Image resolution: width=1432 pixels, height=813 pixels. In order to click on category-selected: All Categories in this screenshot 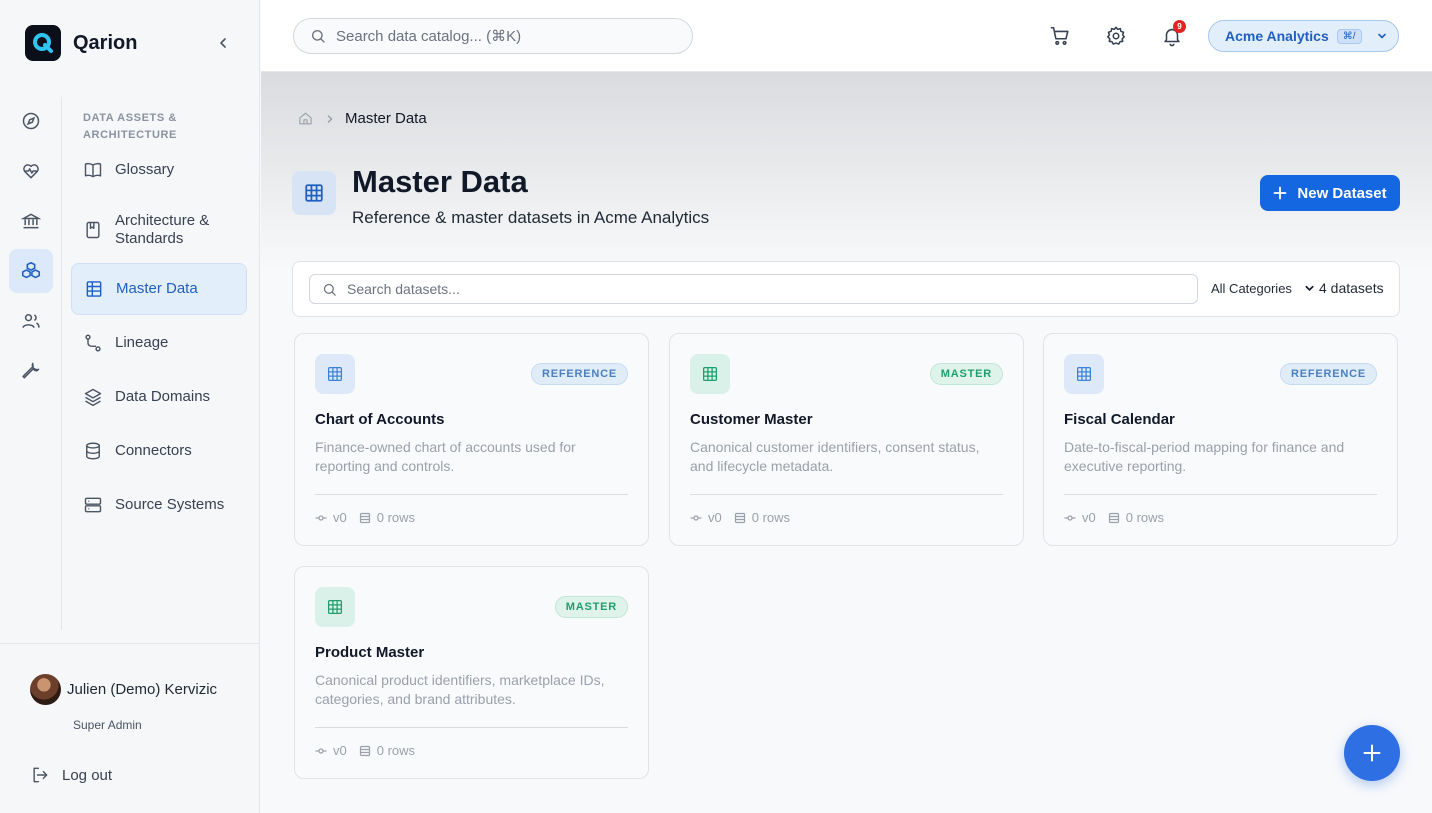, I will do `click(1251, 288)`.